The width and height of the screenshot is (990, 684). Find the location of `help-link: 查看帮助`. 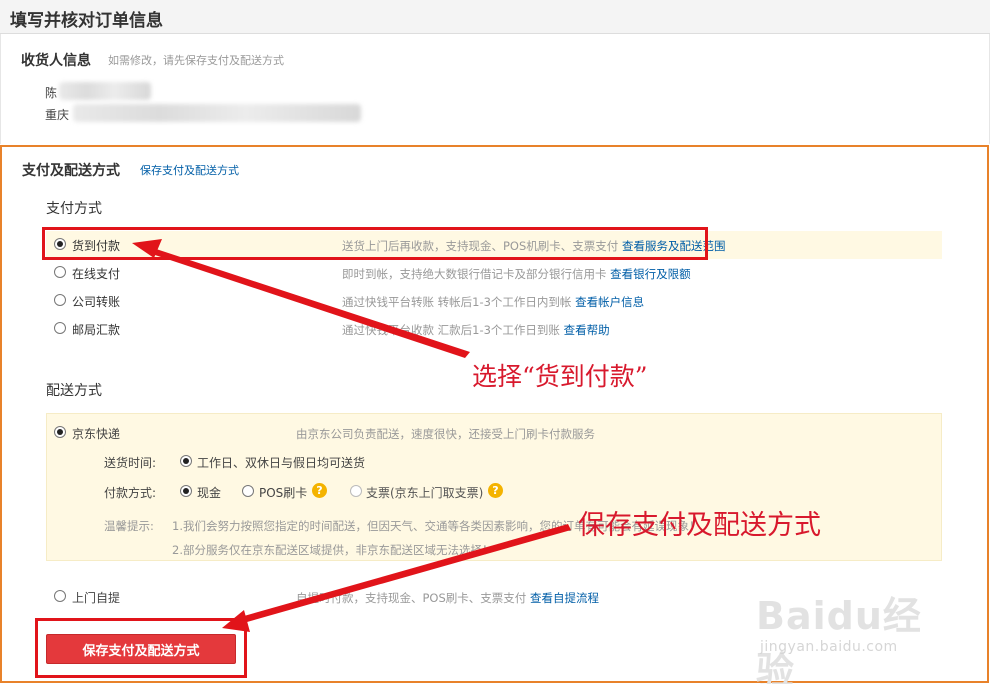

help-link: 查看帮助 is located at coordinates (587, 330).